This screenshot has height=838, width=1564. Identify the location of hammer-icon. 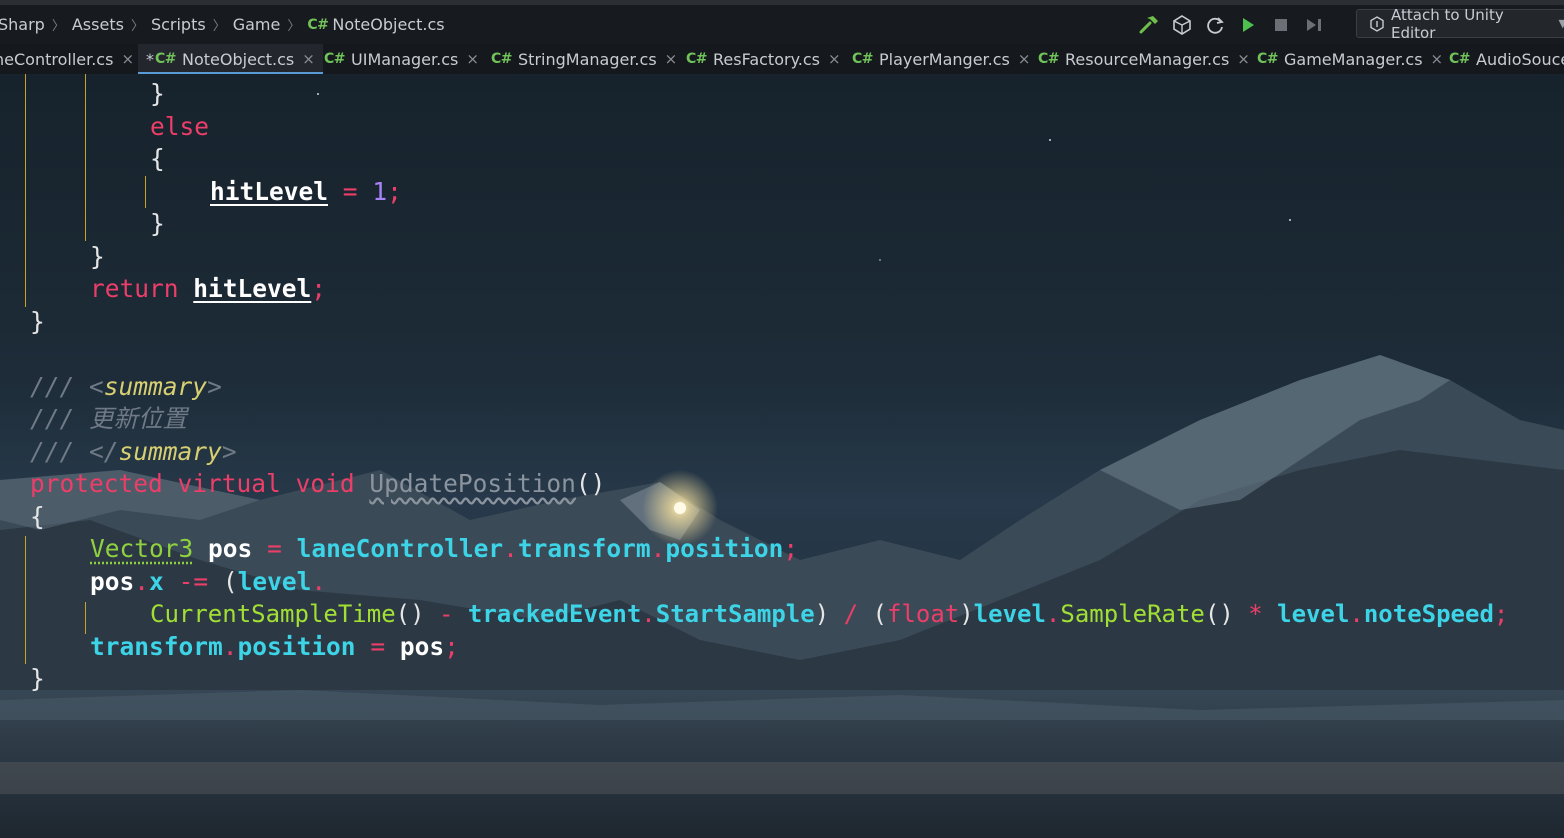
(1149, 25).